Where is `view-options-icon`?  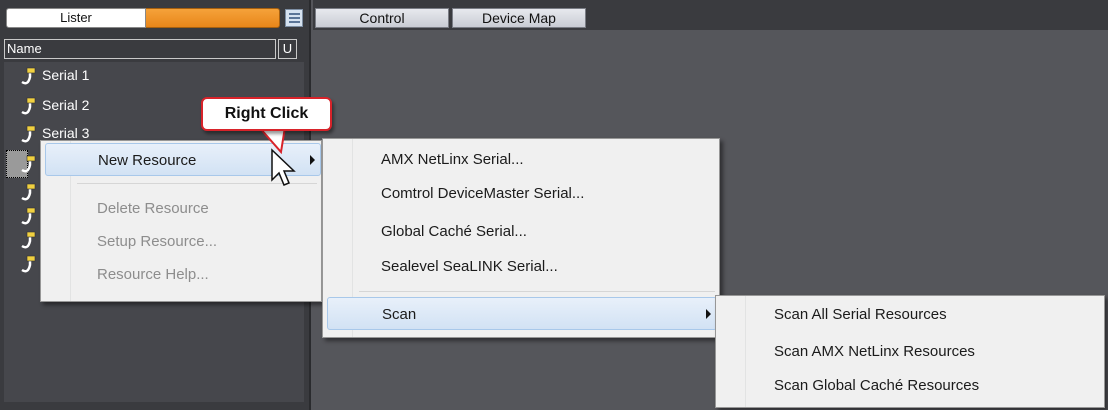 view-options-icon is located at coordinates (294, 18).